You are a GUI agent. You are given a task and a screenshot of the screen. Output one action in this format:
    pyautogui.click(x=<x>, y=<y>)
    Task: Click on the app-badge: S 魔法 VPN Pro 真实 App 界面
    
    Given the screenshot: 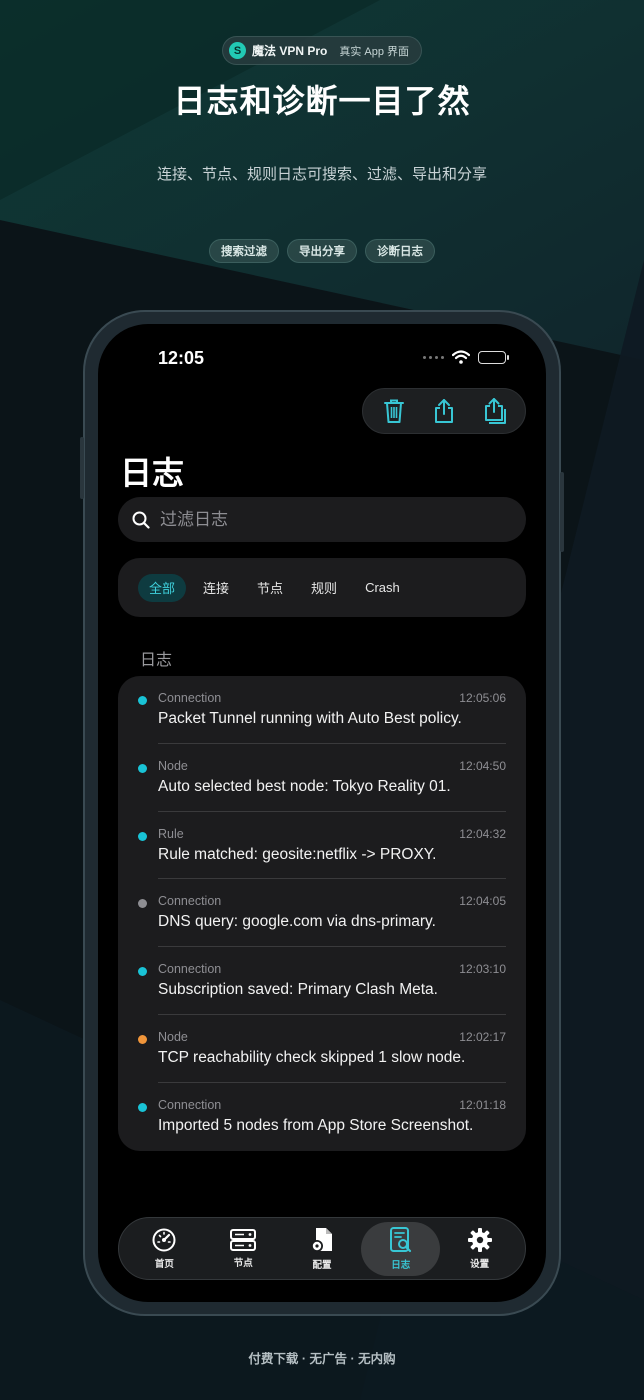 What is the action you would take?
    pyautogui.click(x=322, y=50)
    